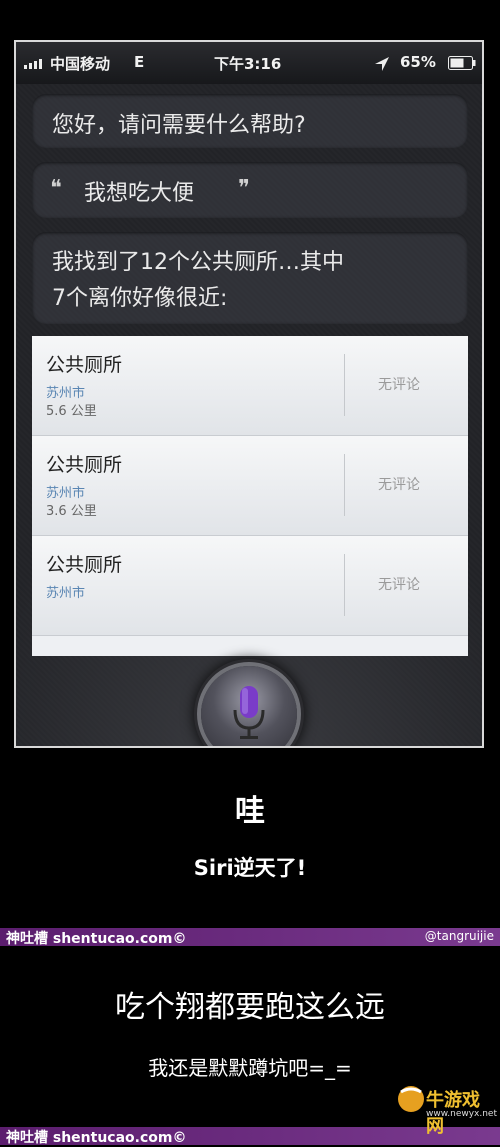 The height and width of the screenshot is (1147, 500). I want to click on caption-title: 哇, so click(250, 811).